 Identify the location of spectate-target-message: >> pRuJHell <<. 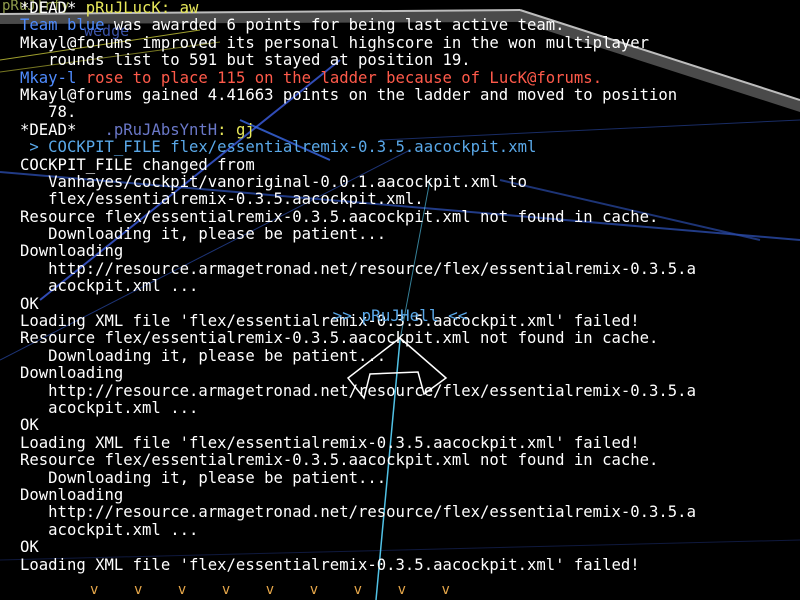
(400, 315).